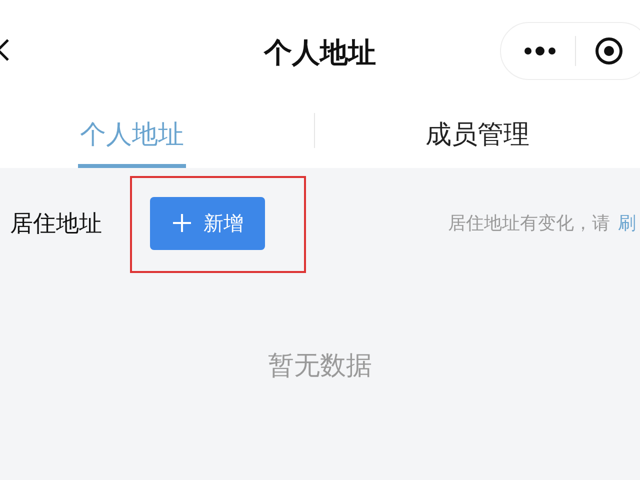 The image size is (640, 480). What do you see at coordinates (182, 223) in the screenshot?
I see `plus-icon` at bounding box center [182, 223].